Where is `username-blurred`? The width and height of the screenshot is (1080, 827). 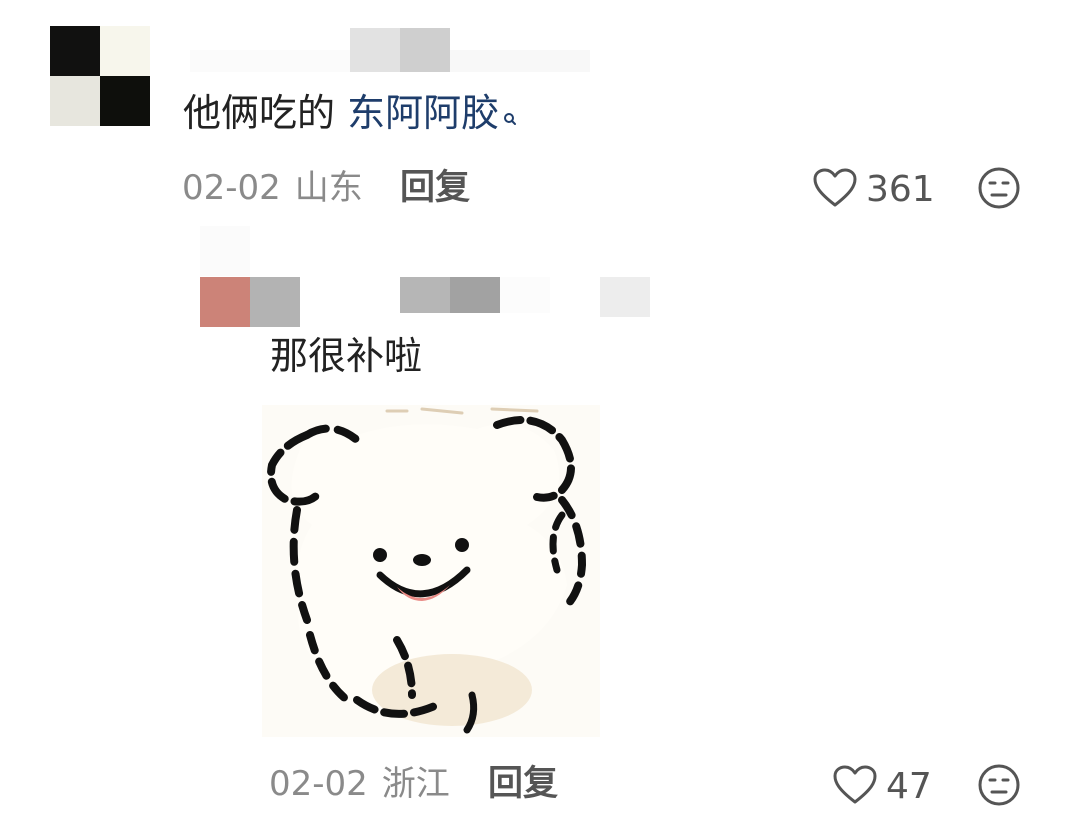 username-blurred is located at coordinates (390, 50).